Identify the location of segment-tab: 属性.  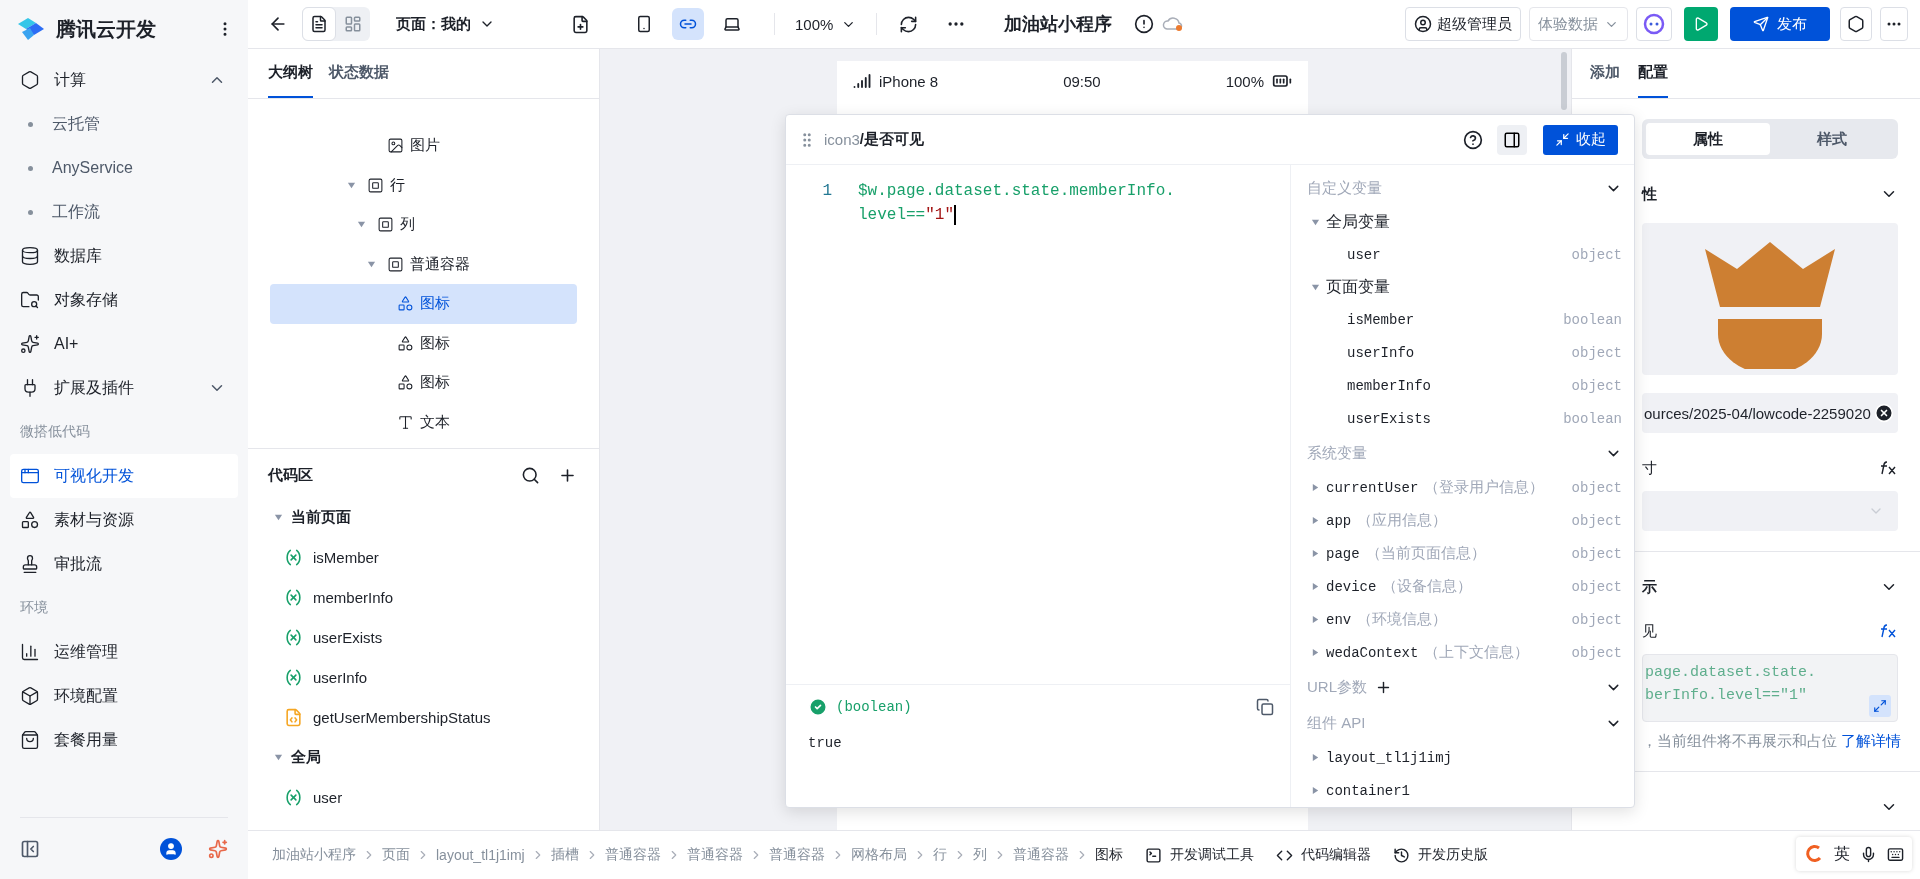
(1708, 139).